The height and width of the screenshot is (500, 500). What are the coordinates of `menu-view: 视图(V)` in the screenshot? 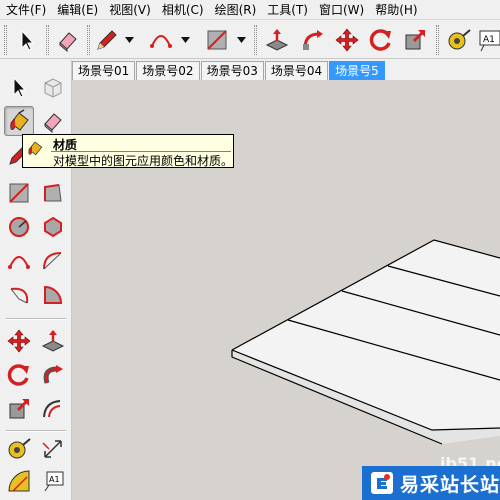 It's located at (129, 10).